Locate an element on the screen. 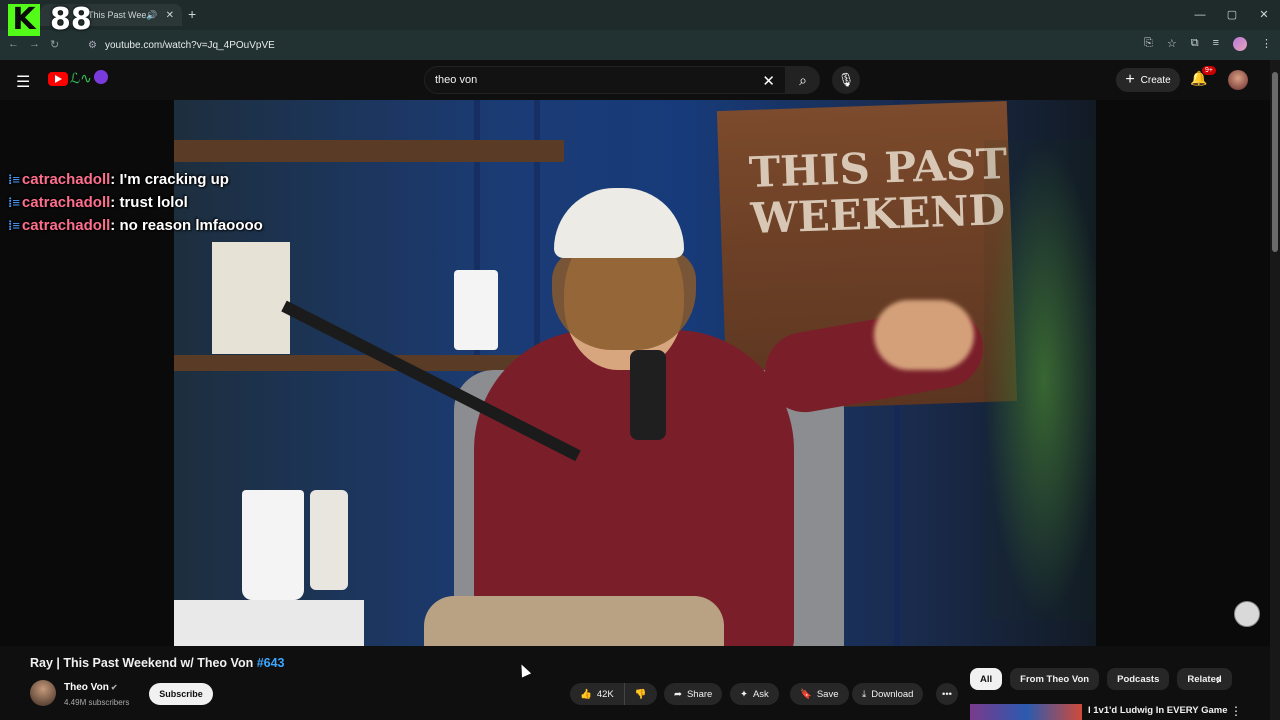  forward-icon: → is located at coordinates (34, 44).